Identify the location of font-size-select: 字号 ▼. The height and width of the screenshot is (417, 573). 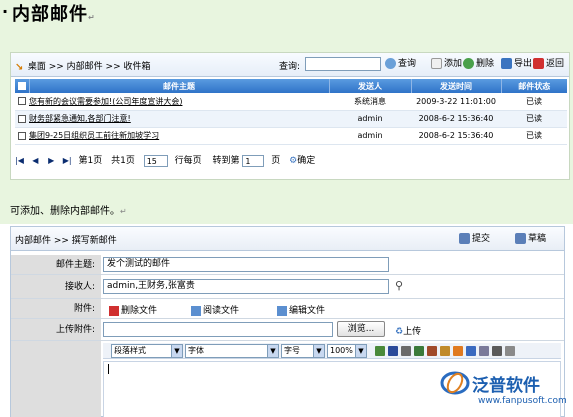
(303, 351).